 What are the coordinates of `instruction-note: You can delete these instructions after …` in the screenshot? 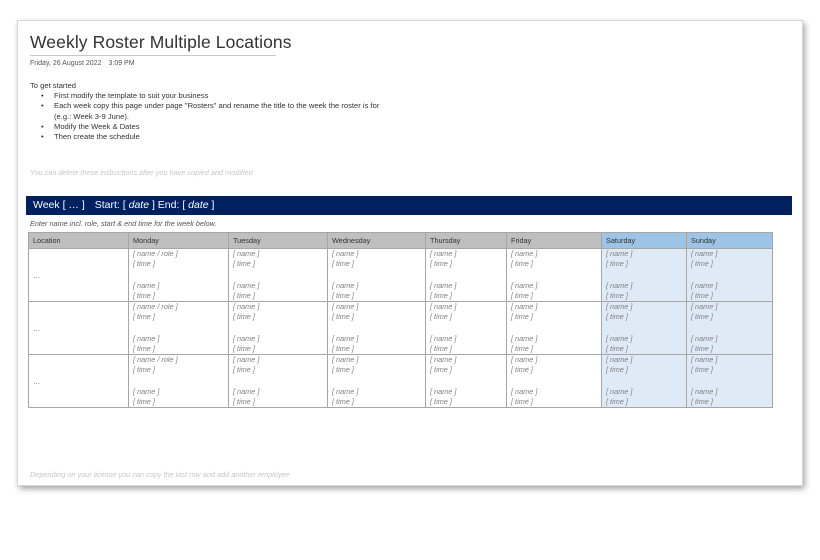 It's located at (141, 172).